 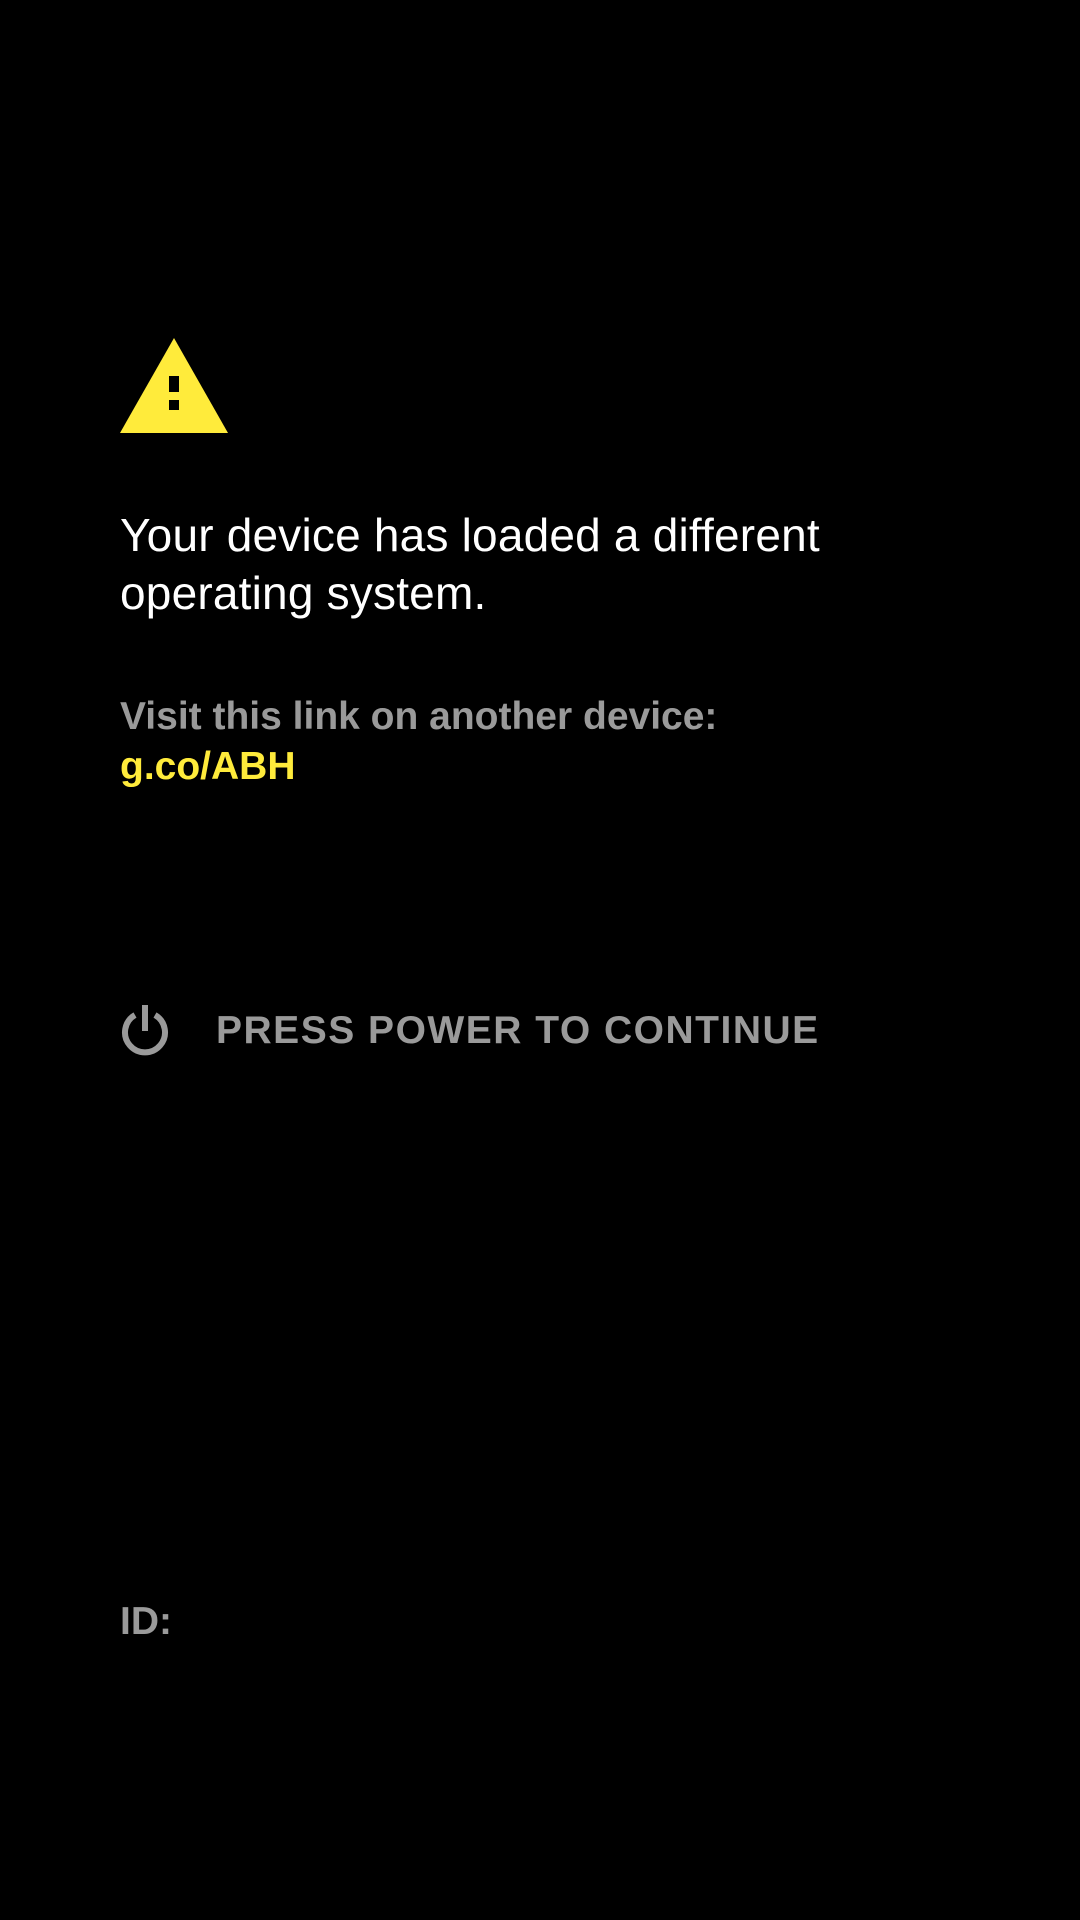 I want to click on warning-triangle-icon, so click(x=174, y=385).